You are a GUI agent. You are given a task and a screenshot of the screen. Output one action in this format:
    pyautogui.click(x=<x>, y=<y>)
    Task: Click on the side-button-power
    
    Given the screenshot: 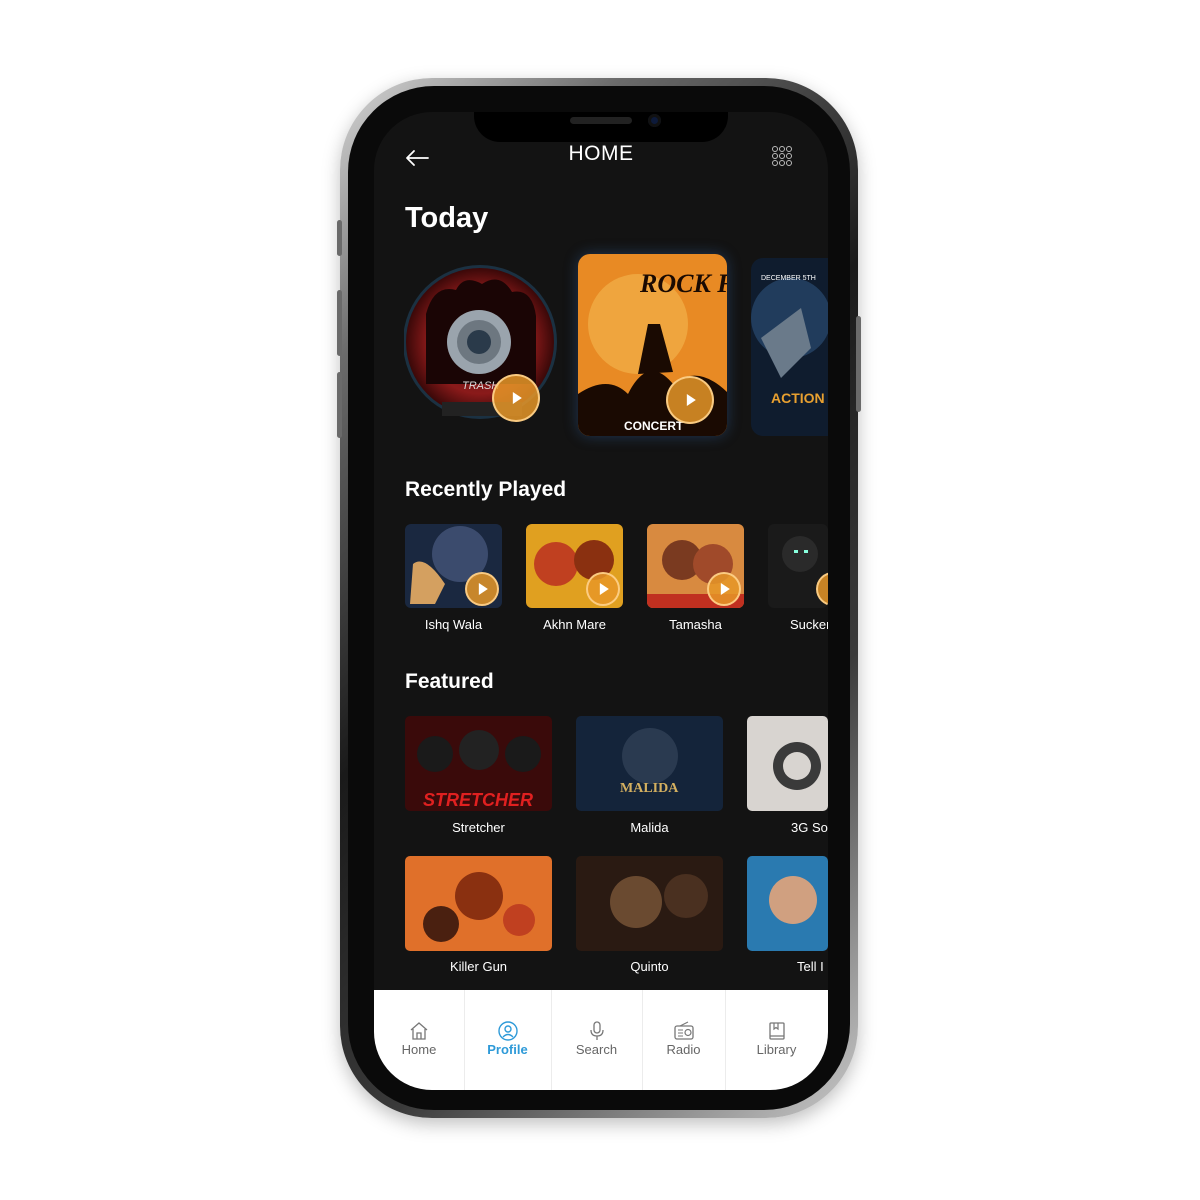 What is the action you would take?
    pyautogui.click(x=858, y=364)
    